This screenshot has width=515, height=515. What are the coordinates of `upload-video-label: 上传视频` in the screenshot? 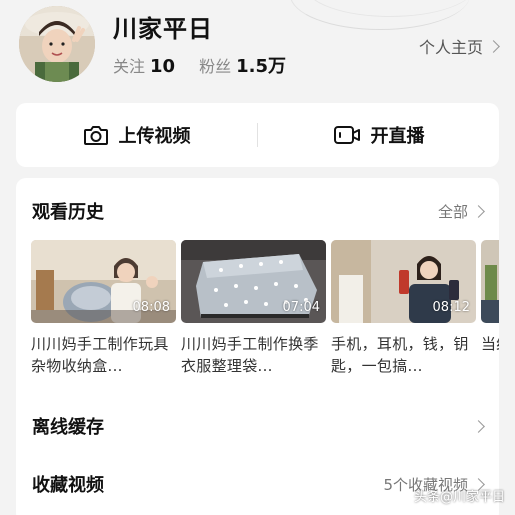 It's located at (154, 136).